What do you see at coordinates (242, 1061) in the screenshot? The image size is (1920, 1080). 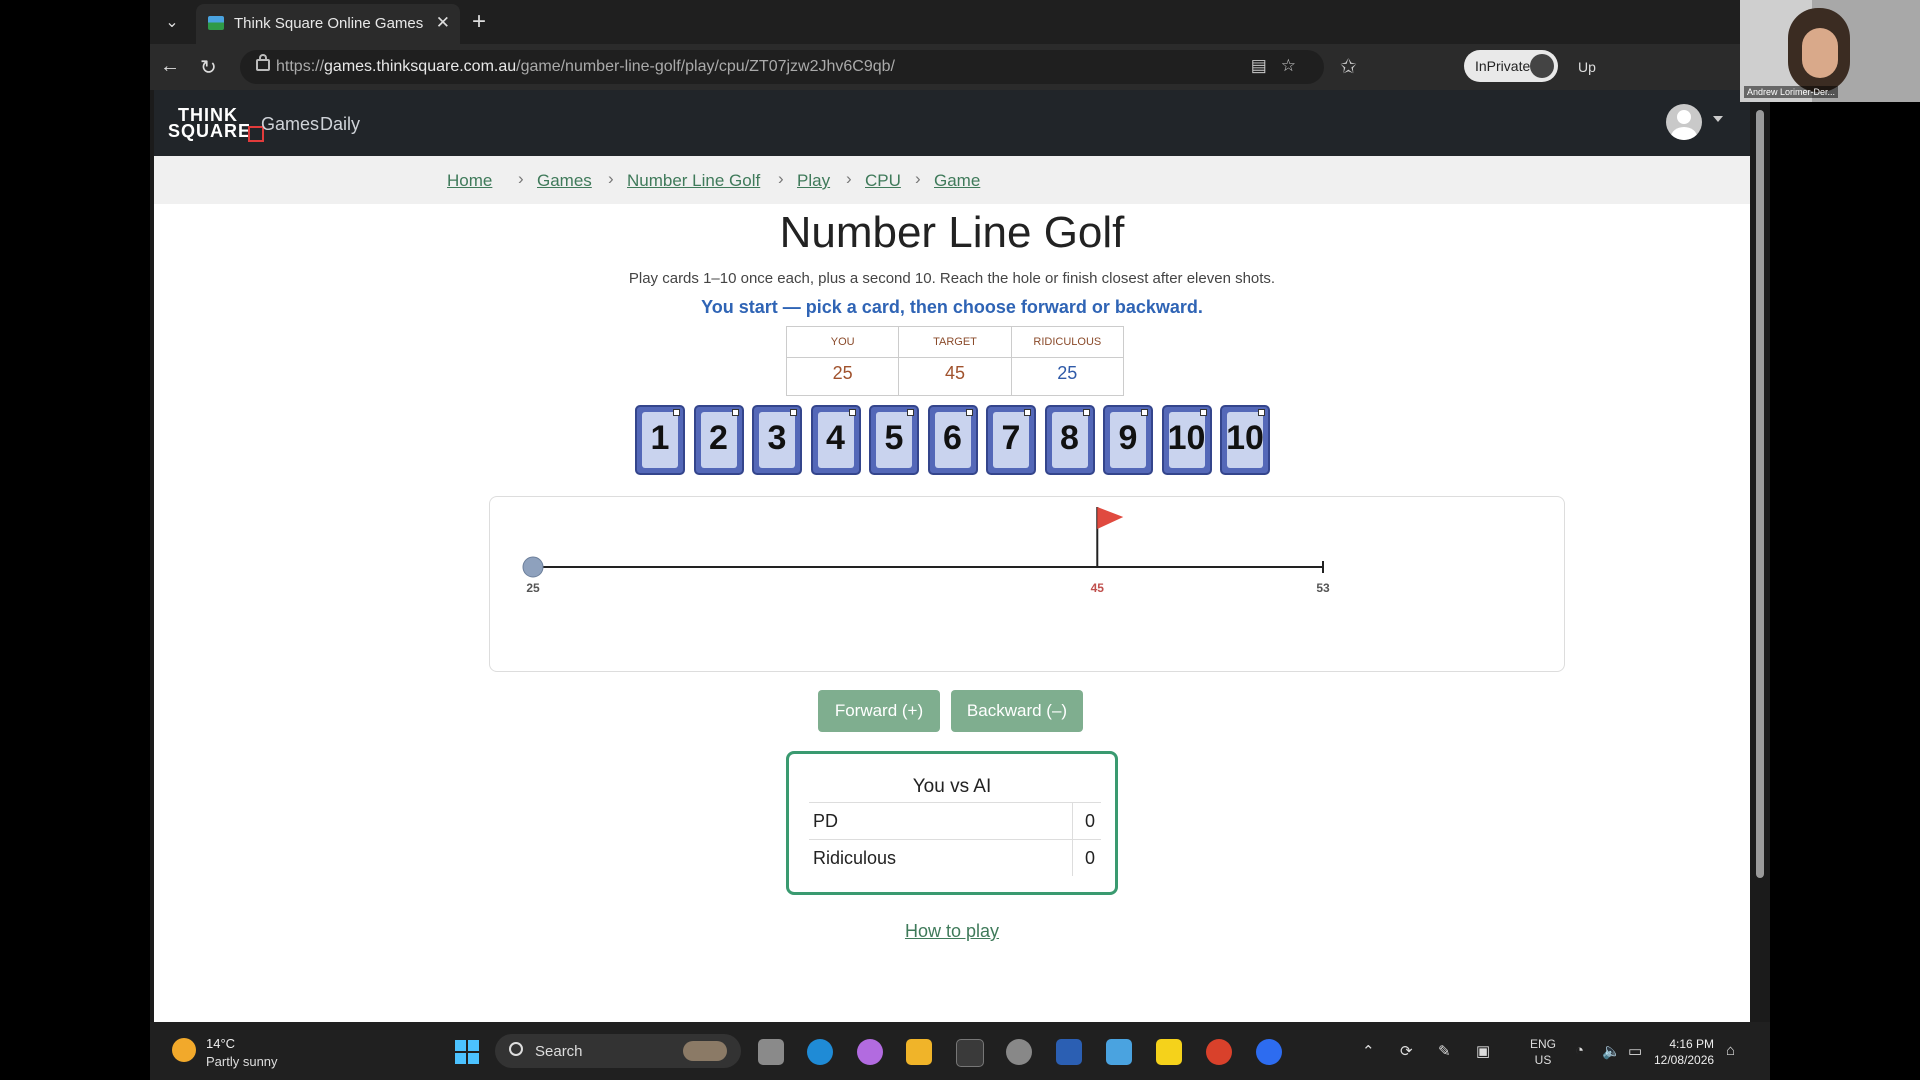 I see `weather-condition: Partly sunny` at bounding box center [242, 1061].